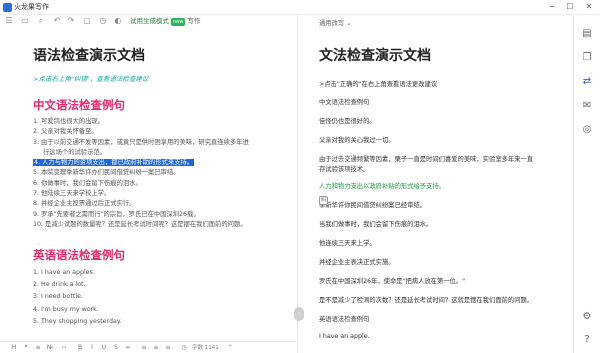 This screenshot has height=353, width=600. Describe the element at coordinates (25, 21) in the screenshot. I see `folder-icon: ▭` at that location.